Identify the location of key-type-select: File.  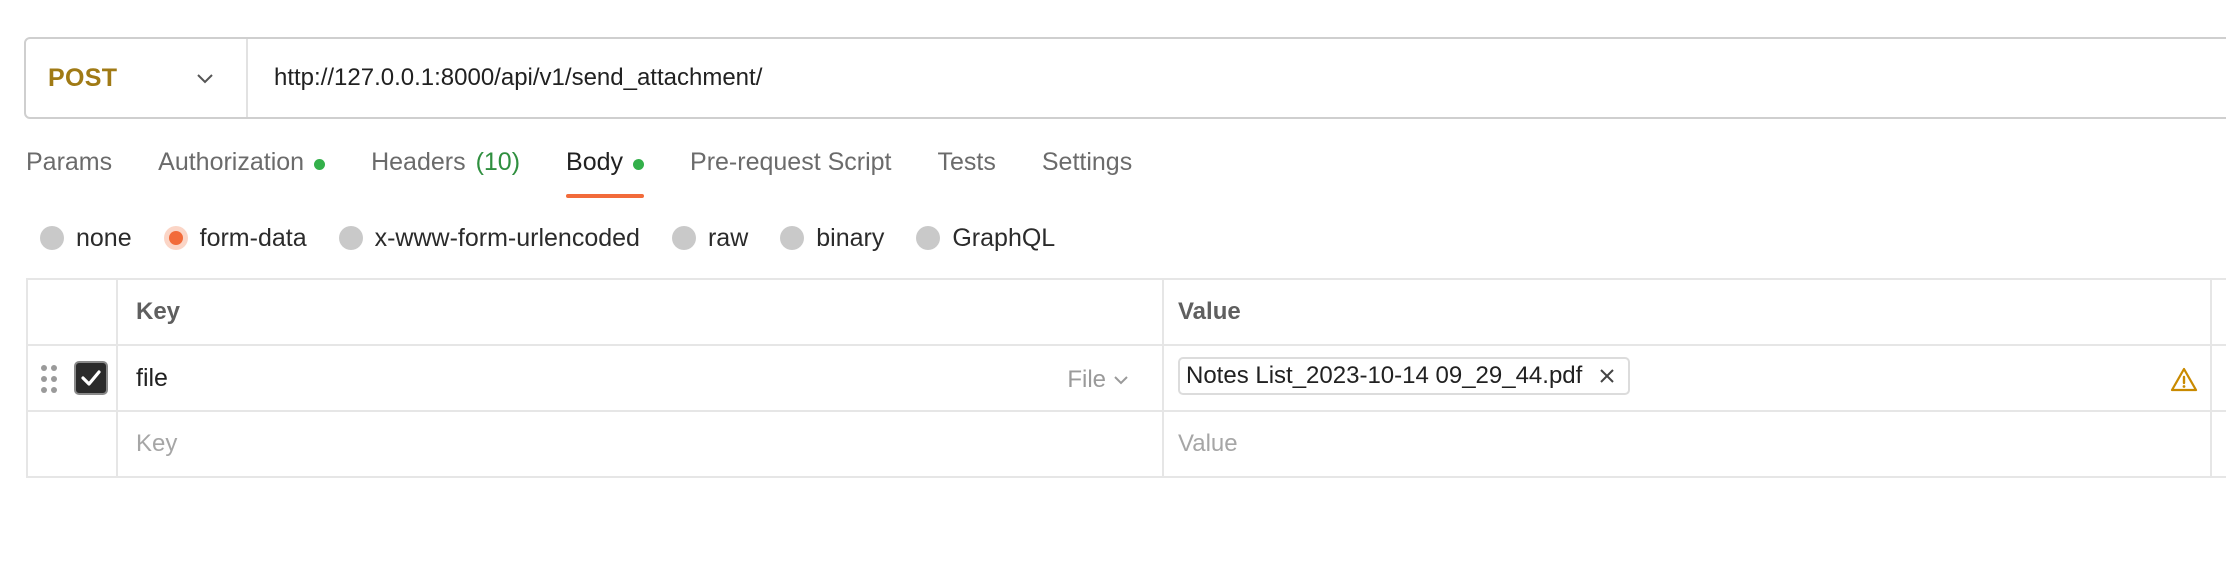
(1098, 380).